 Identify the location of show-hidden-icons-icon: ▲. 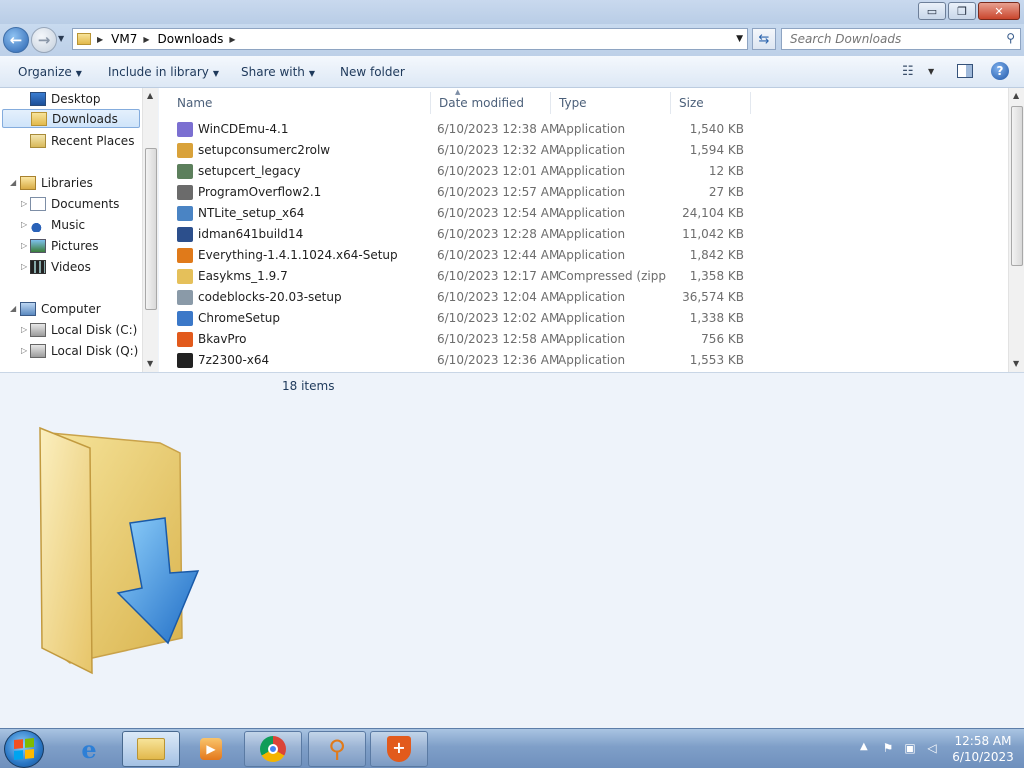
(864, 746).